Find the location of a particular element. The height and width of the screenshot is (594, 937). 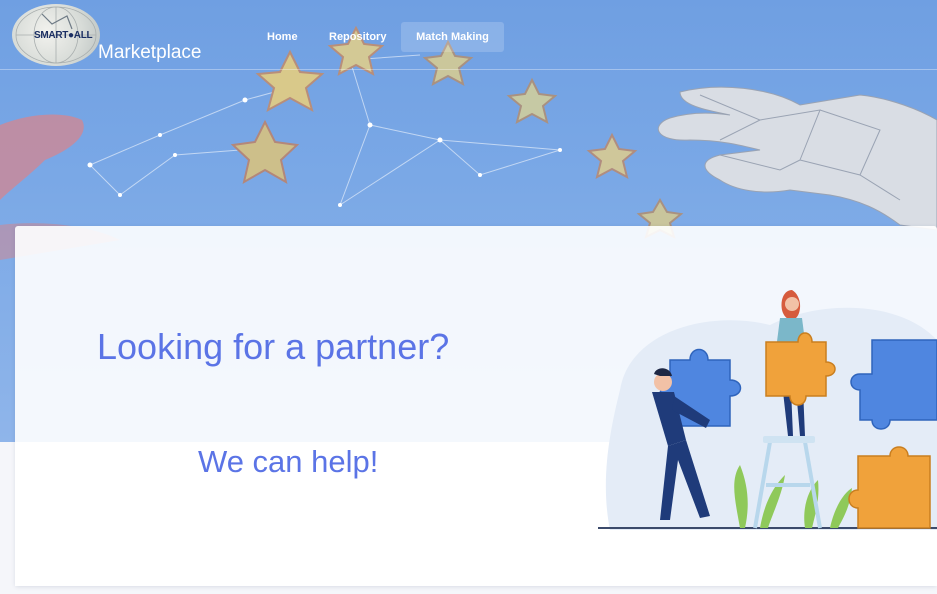

nav-match-making: Match Making is located at coordinates (452, 37).